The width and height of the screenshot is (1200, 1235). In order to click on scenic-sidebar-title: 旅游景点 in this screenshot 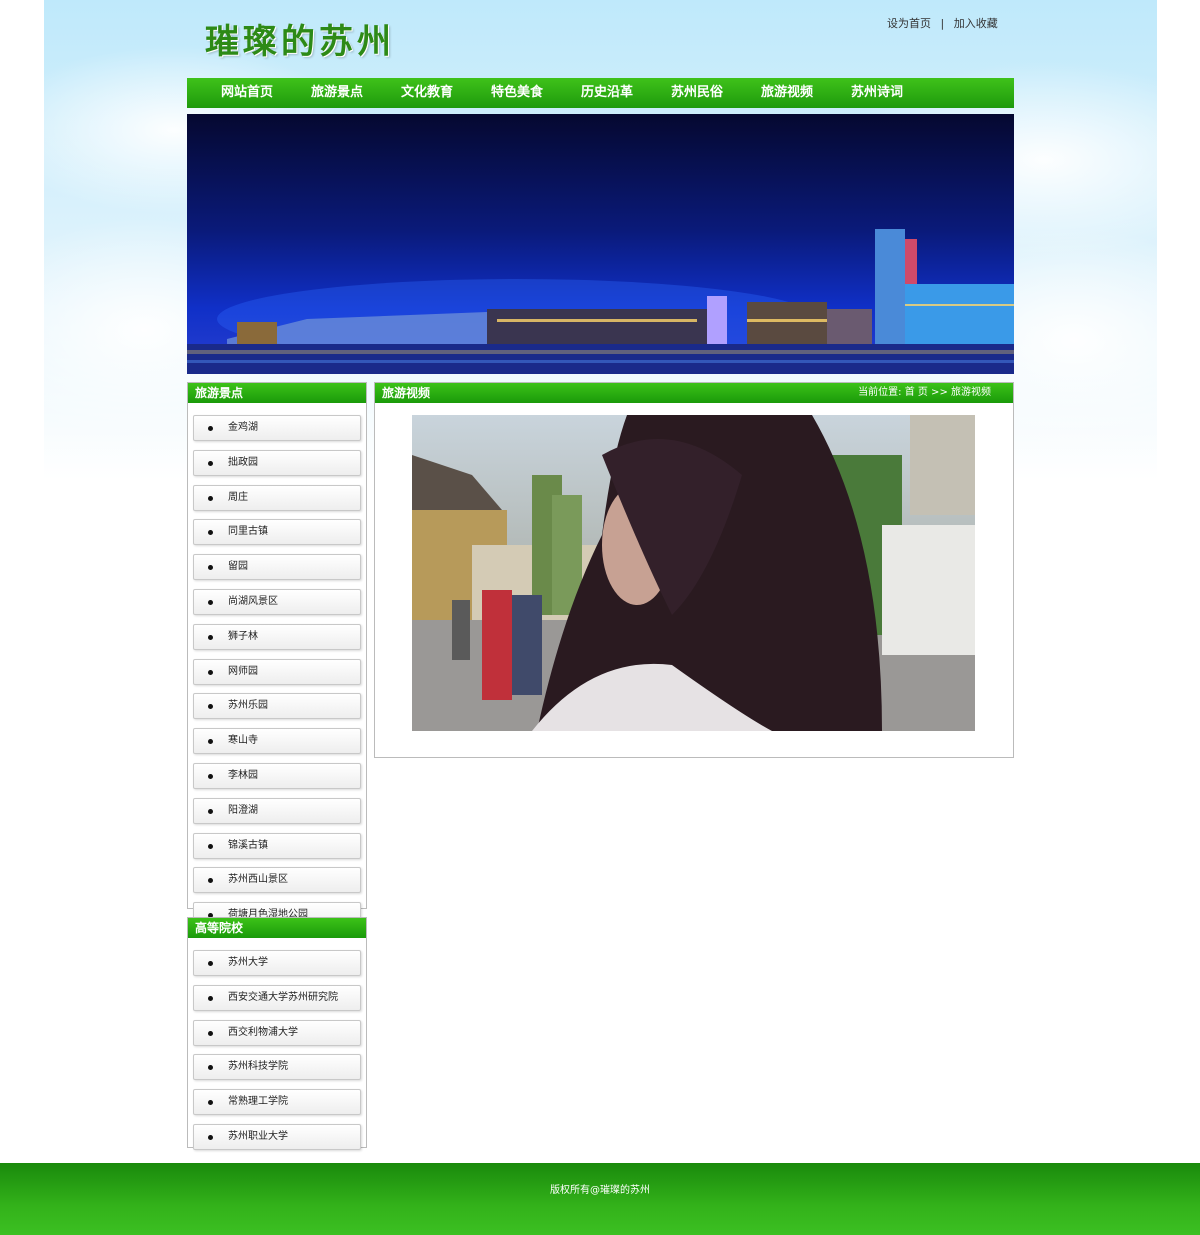, I will do `click(277, 393)`.